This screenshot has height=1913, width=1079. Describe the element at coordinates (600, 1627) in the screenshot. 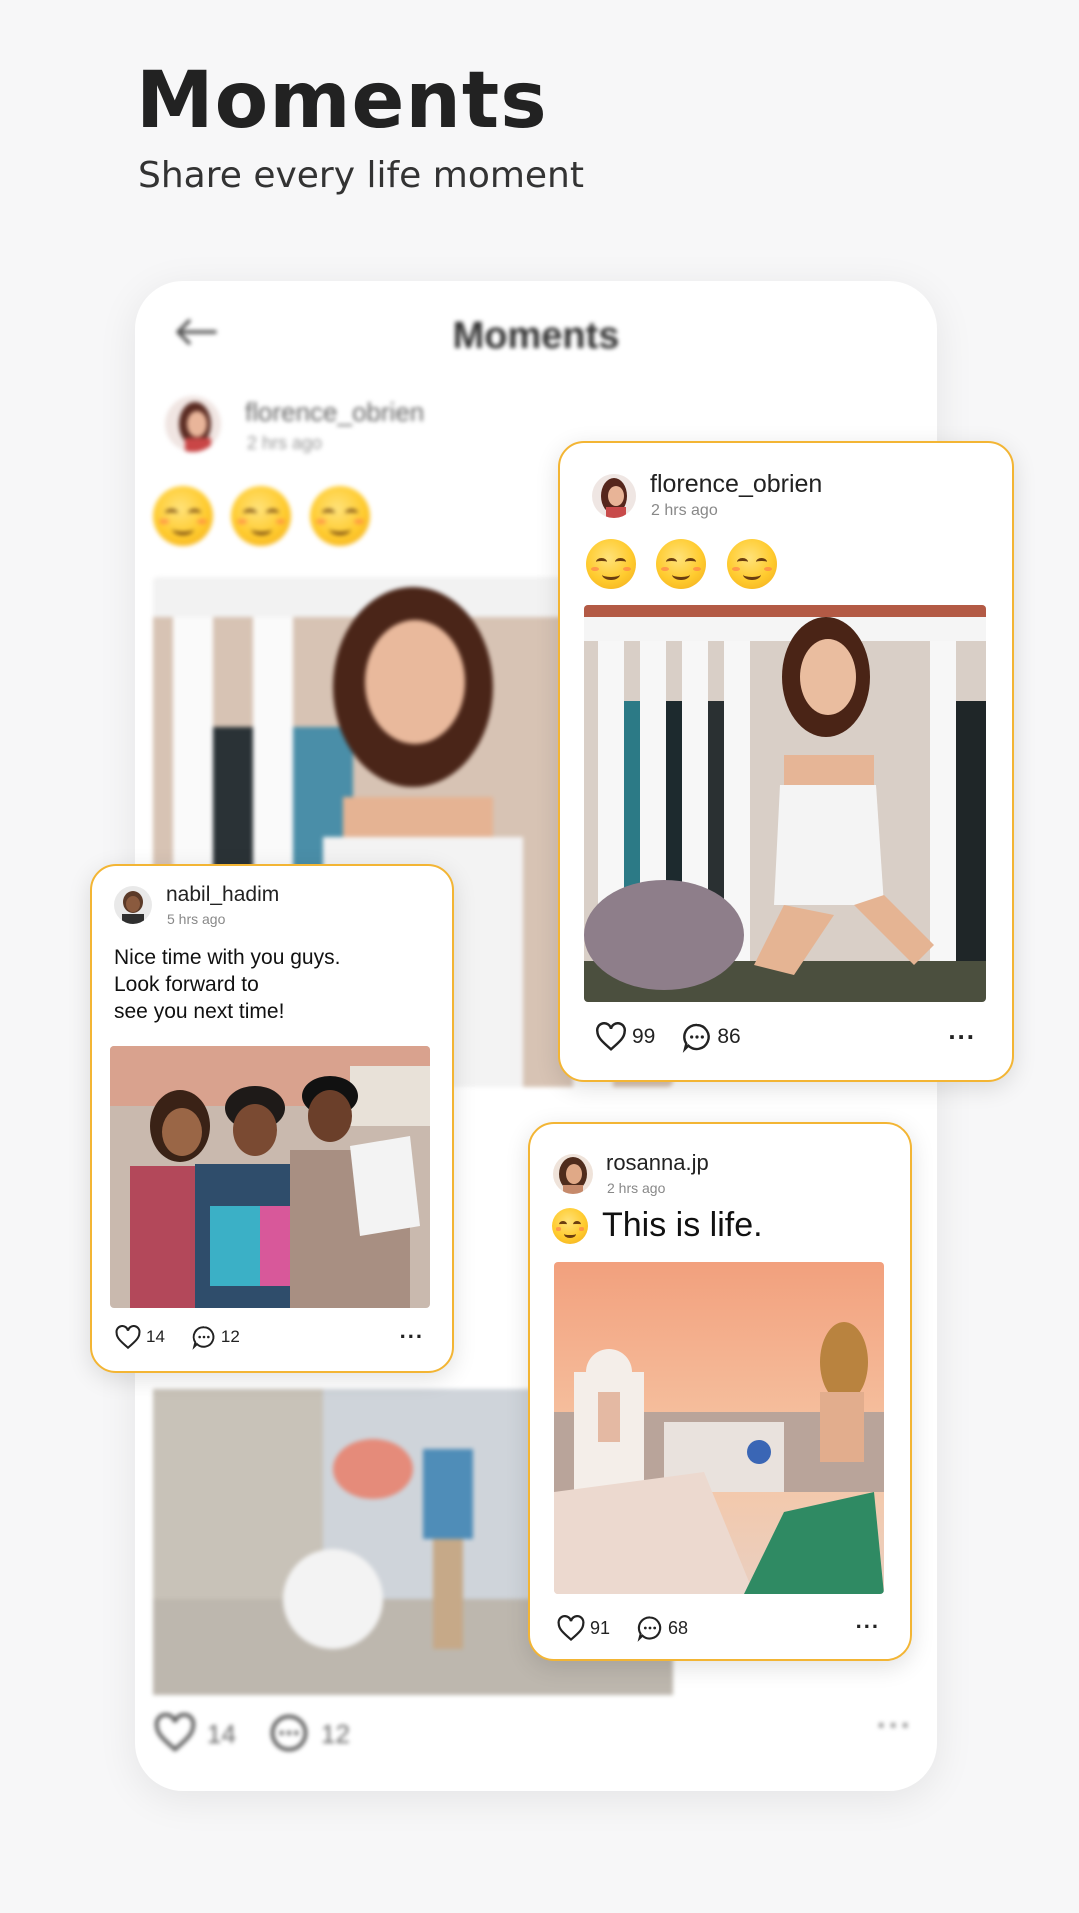

I see `like-count: 91` at that location.